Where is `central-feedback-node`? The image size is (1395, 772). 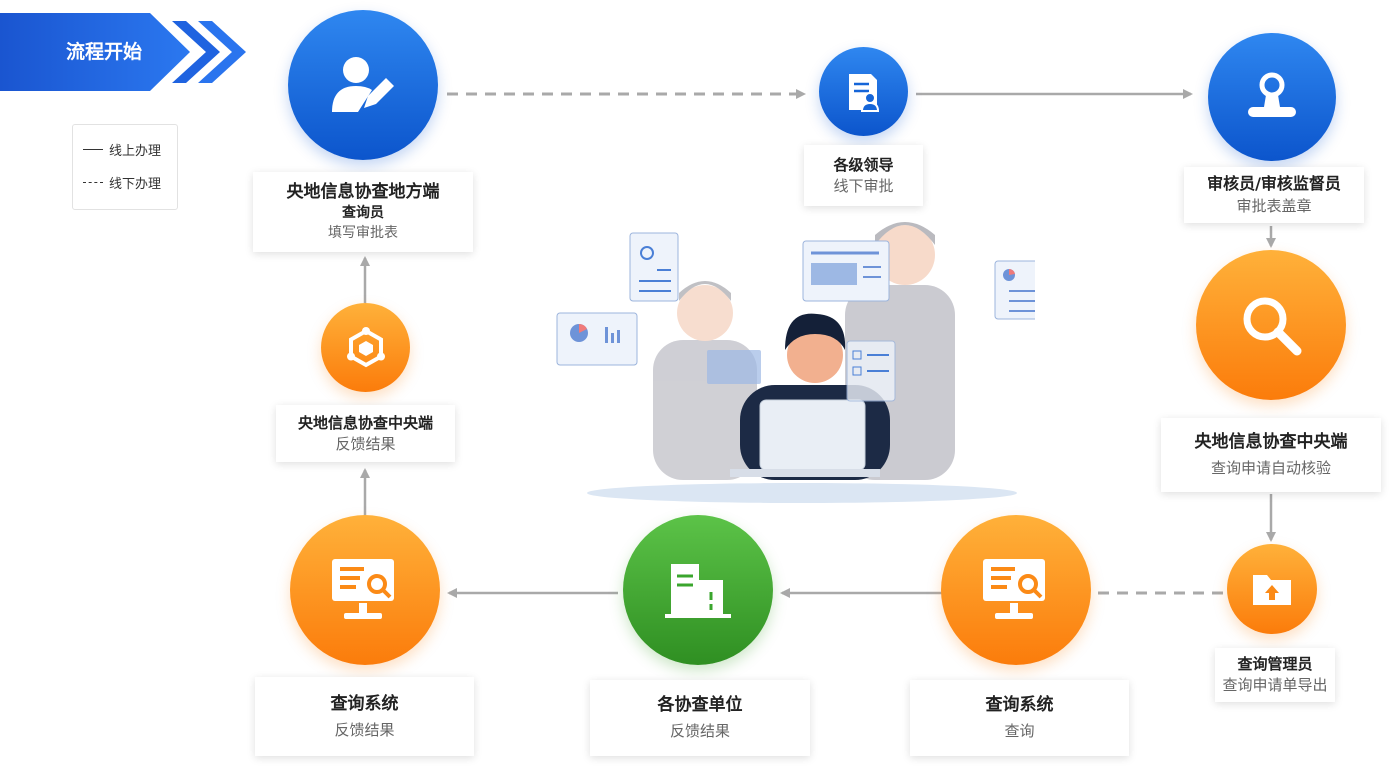 central-feedback-node is located at coordinates (365, 347).